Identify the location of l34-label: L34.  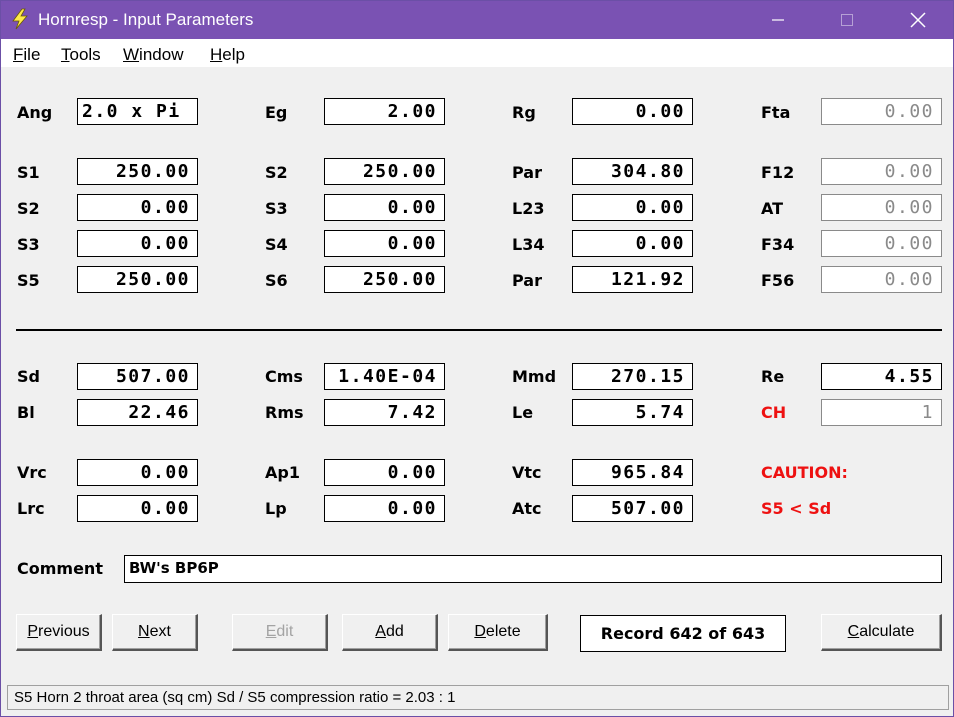
(528, 244).